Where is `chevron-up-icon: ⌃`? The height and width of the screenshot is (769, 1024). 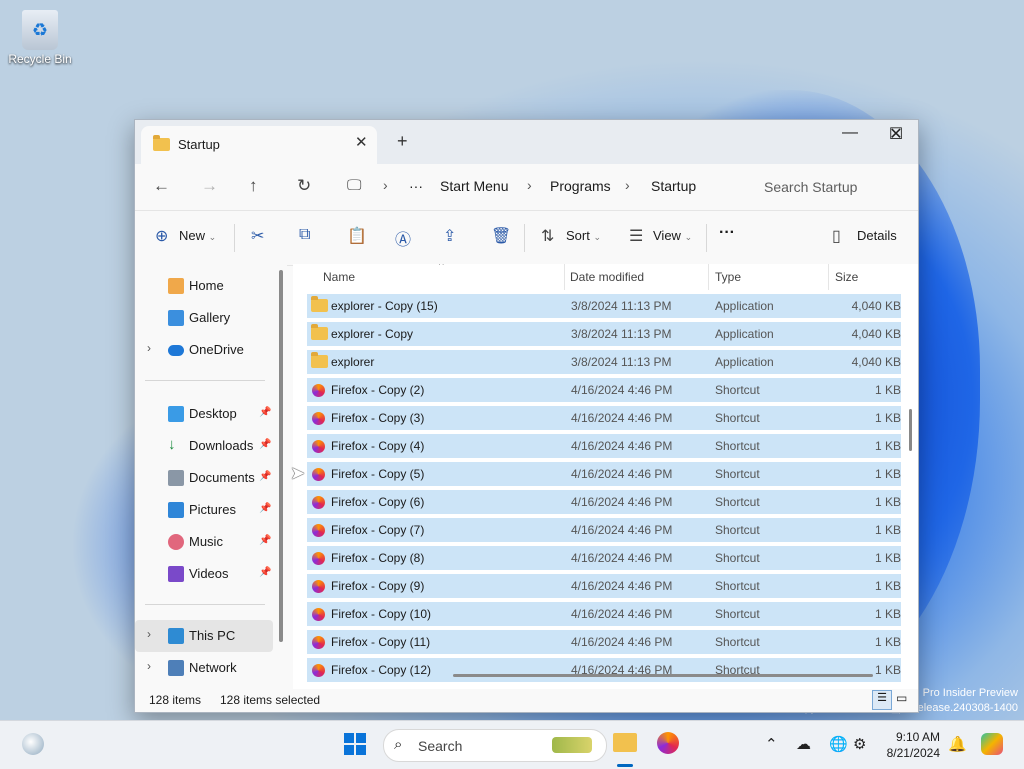 chevron-up-icon: ⌃ is located at coordinates (771, 744).